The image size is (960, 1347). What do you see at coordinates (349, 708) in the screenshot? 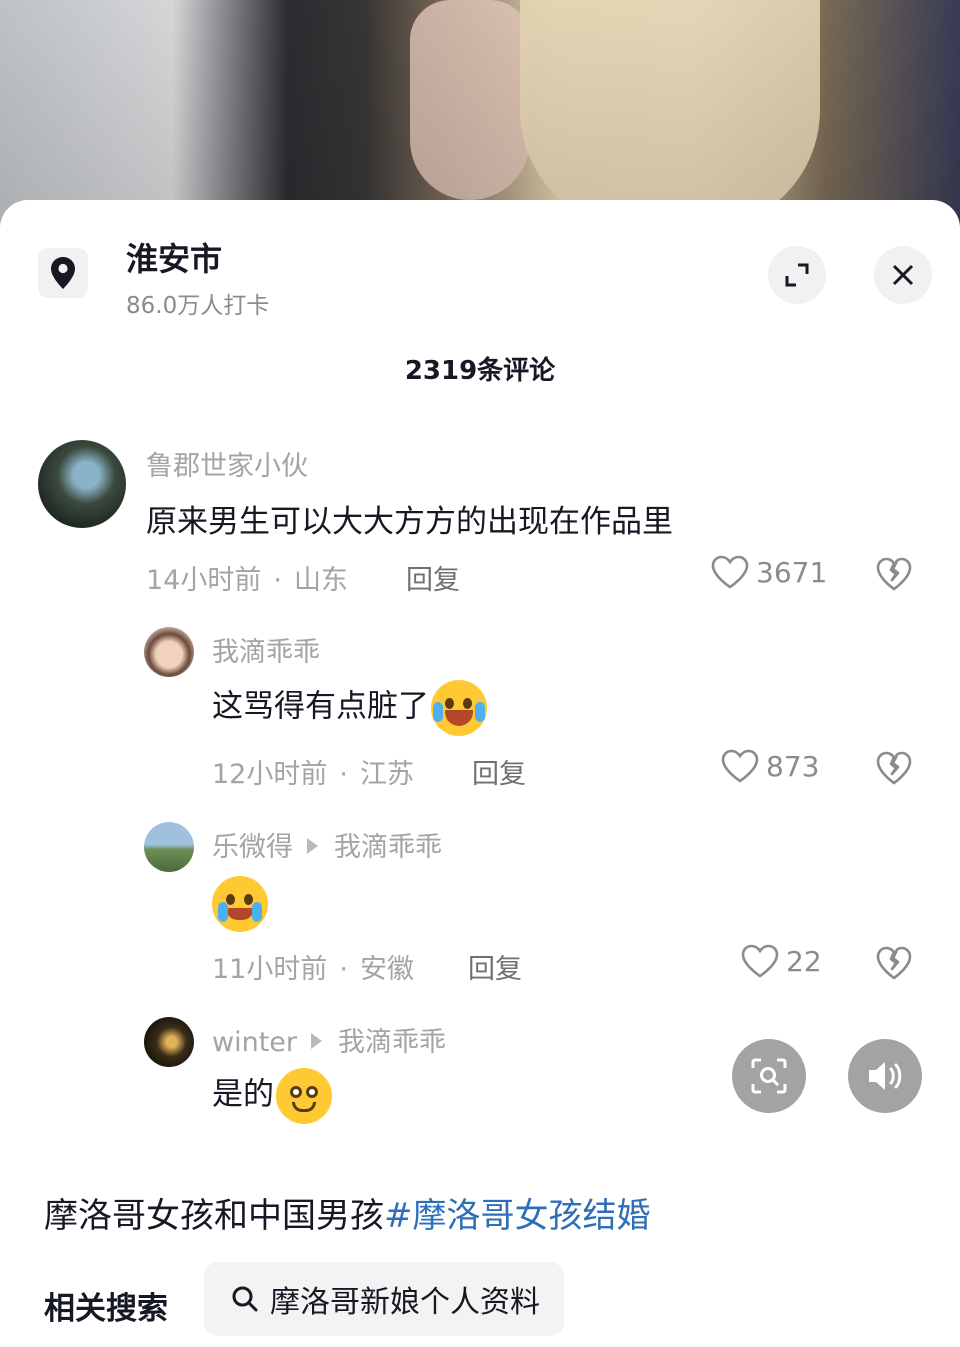
I see `comment-text: 这骂得有点脏了` at bounding box center [349, 708].